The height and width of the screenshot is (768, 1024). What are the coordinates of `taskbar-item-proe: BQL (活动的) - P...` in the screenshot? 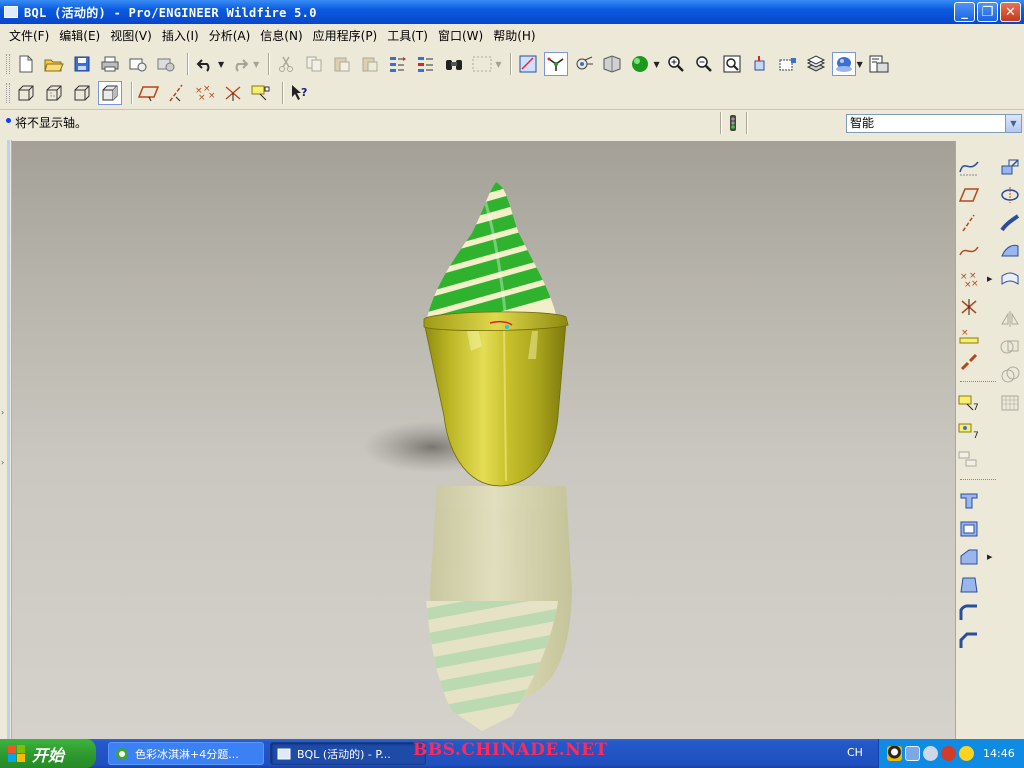 It's located at (348, 753).